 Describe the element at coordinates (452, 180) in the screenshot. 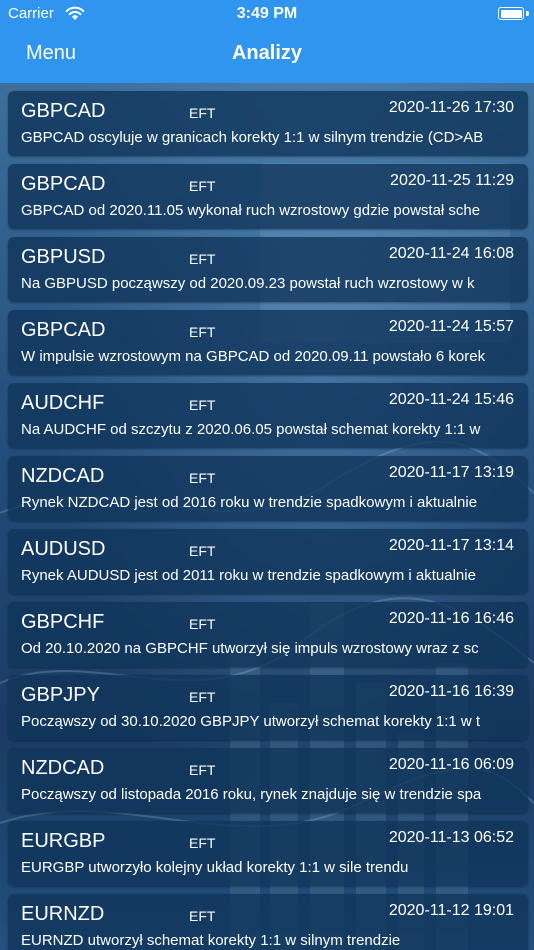

I see `analysis-date: 2020-11-25 11:29` at that location.